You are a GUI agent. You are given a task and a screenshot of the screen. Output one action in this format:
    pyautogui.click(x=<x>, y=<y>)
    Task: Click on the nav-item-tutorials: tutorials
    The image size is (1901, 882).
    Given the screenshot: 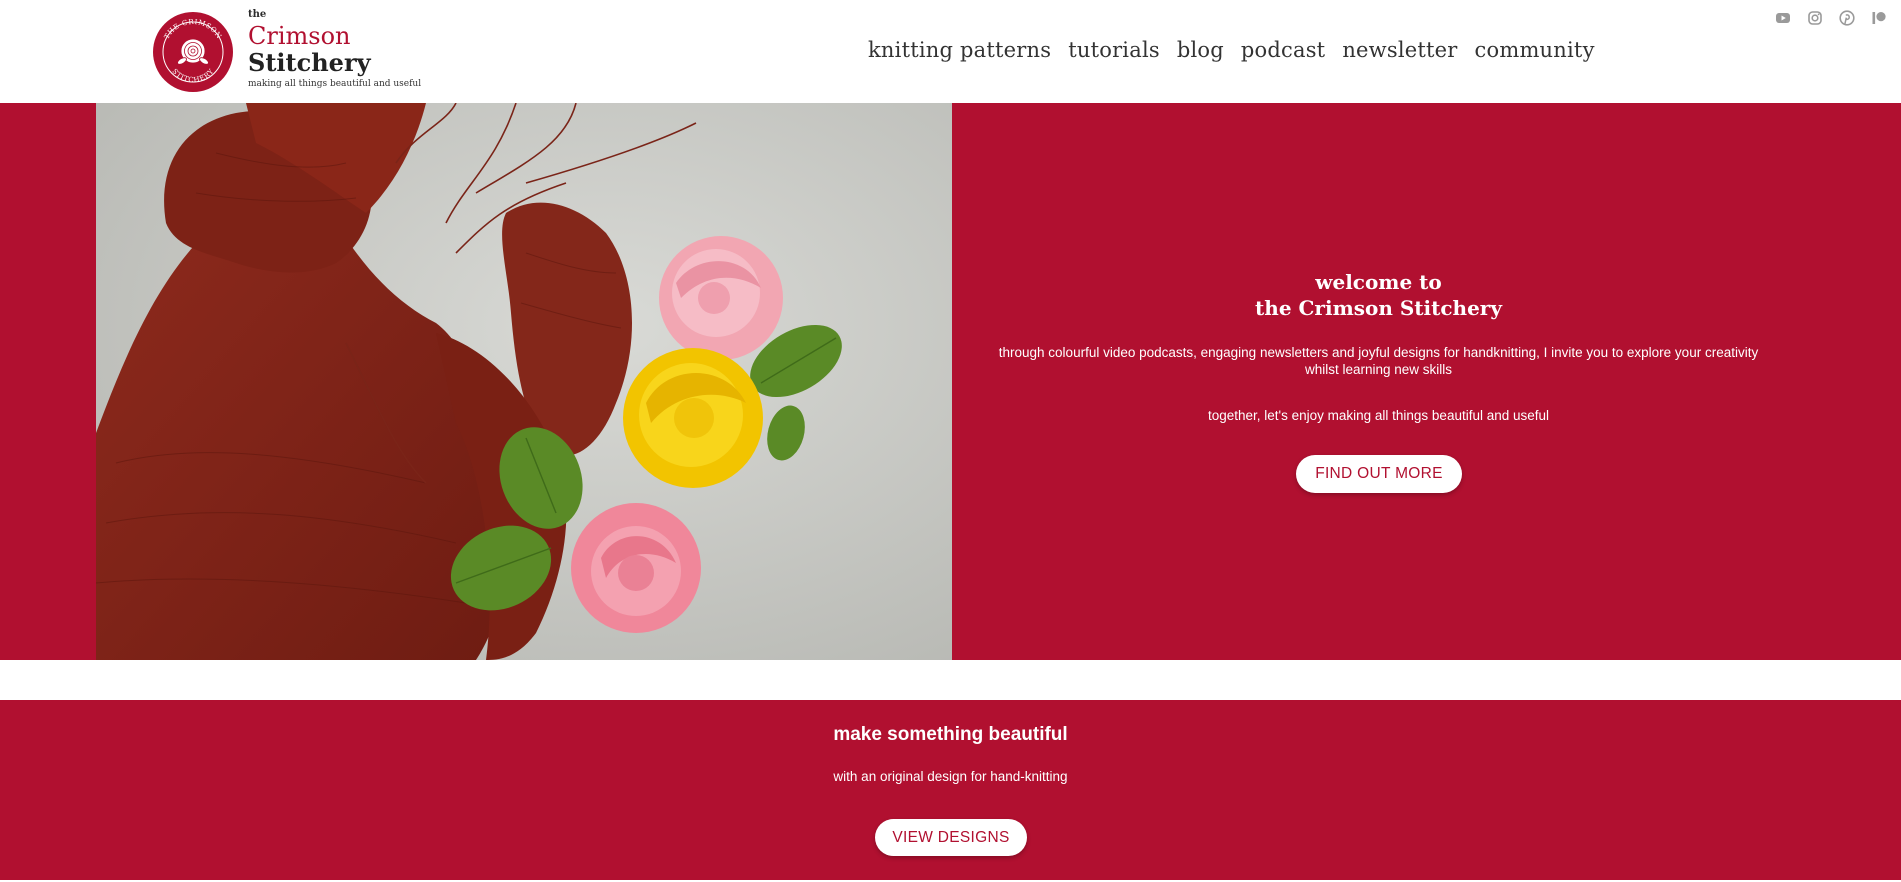 What is the action you would take?
    pyautogui.click(x=1114, y=50)
    